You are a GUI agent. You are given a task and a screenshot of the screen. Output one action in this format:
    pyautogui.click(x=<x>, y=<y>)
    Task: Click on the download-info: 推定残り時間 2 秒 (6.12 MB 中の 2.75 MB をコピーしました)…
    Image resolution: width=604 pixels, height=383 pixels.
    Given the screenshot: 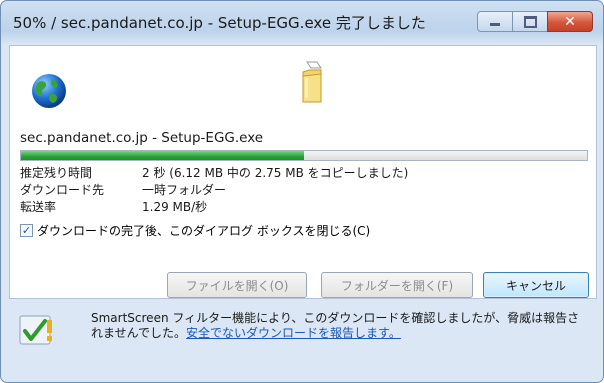 What is the action you would take?
    pyautogui.click(x=214, y=189)
    